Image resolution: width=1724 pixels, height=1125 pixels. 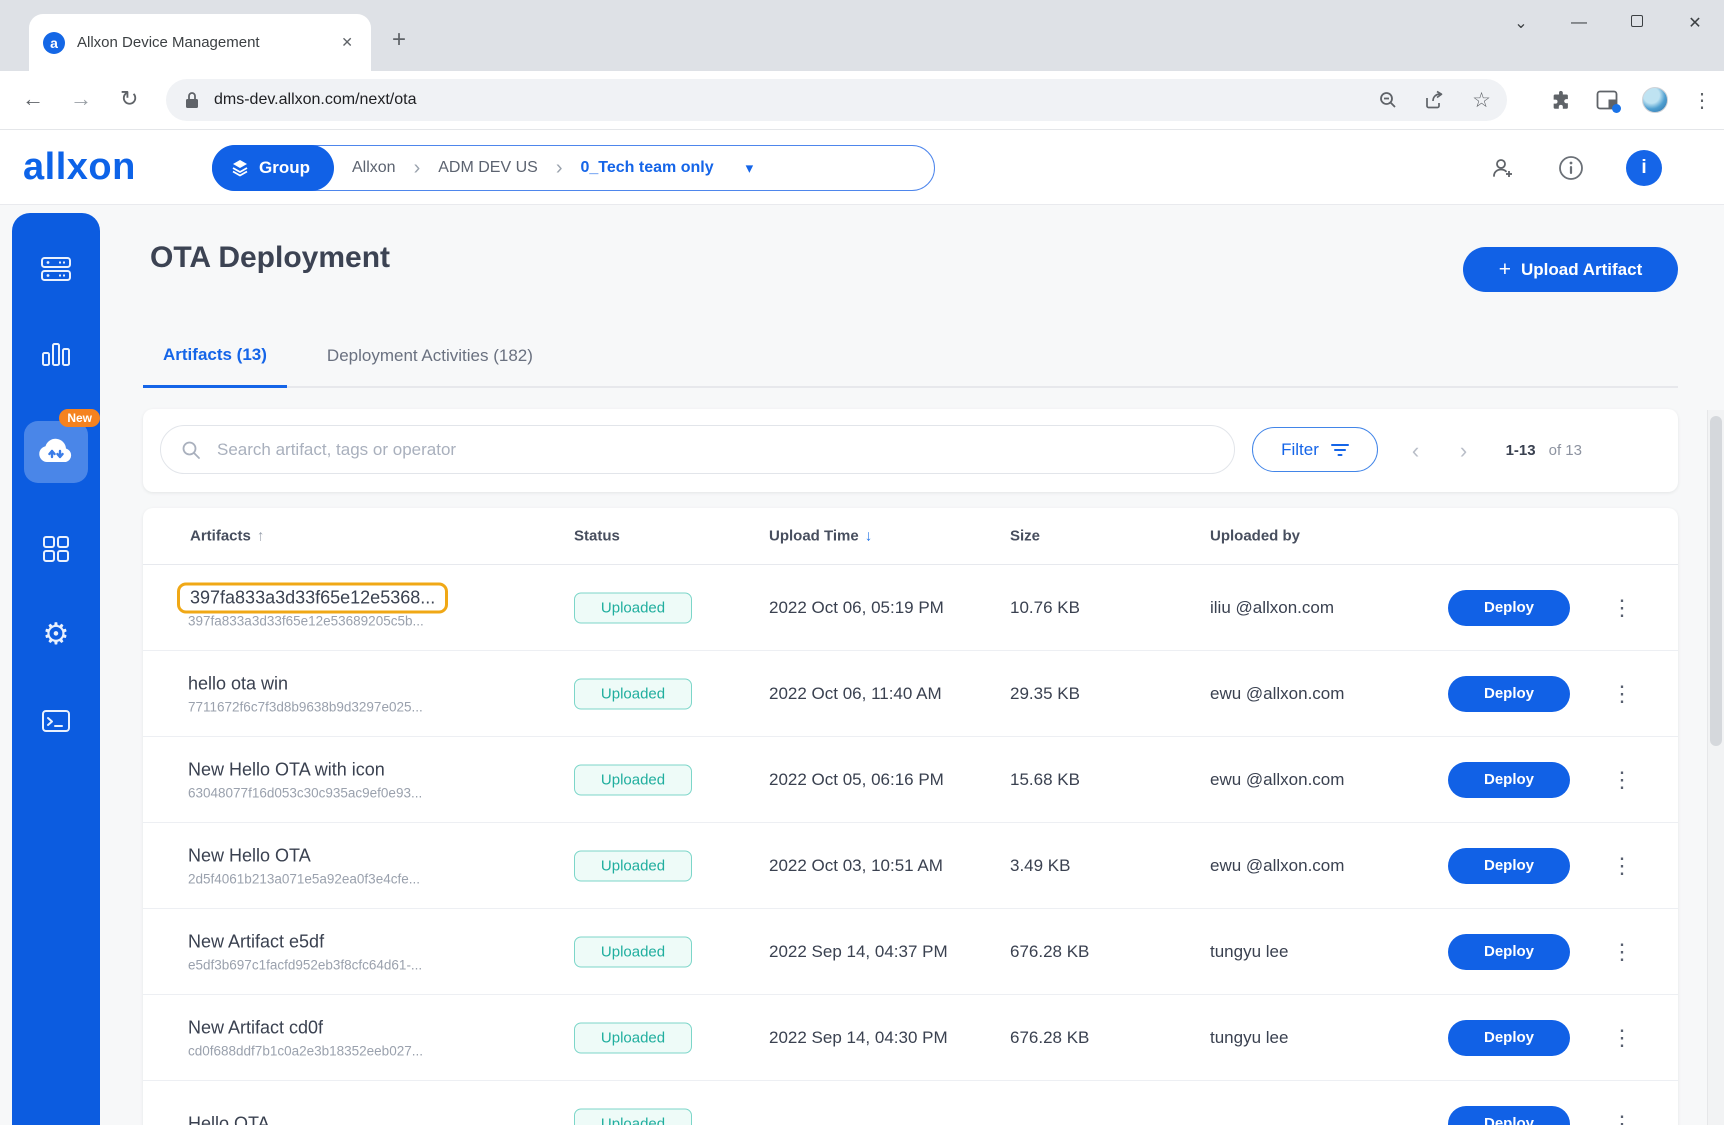 What do you see at coordinates (270, 257) in the screenshot?
I see `page-title: OTA Deployment` at bounding box center [270, 257].